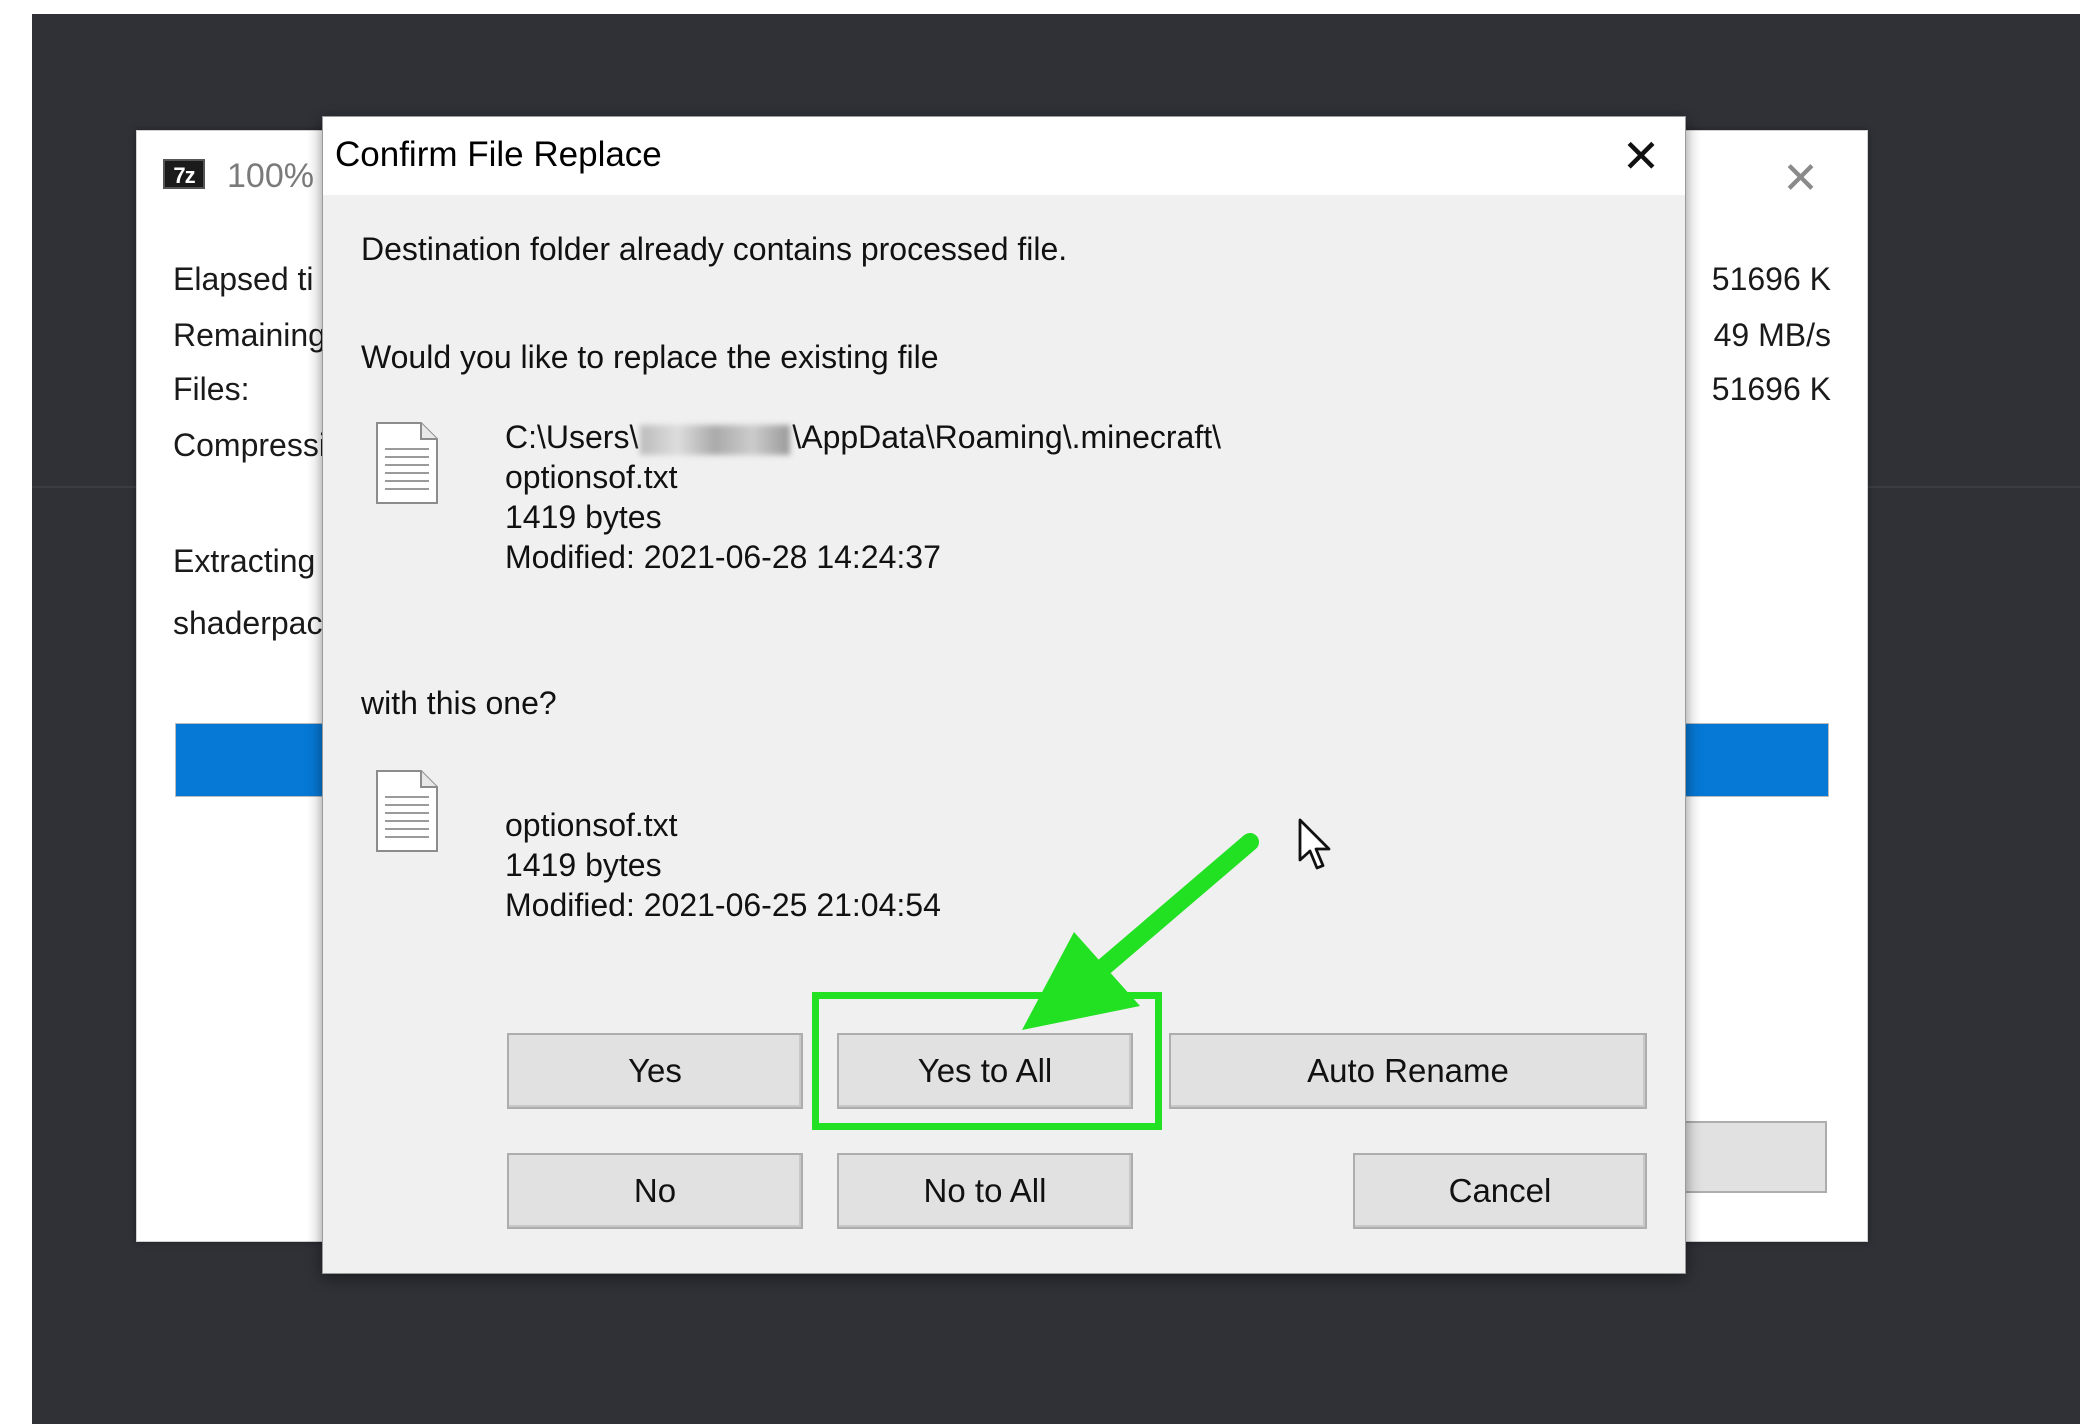 The image size is (2080, 1424). I want to click on new-file-name: optionsof.txt, so click(591, 825).